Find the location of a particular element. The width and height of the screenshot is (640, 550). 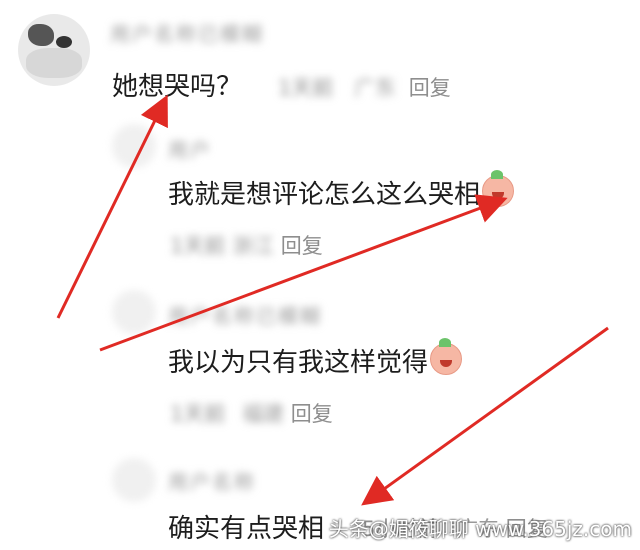

watermark: 头条@媚筱聊聊 www.365jz.com is located at coordinates (480, 529).